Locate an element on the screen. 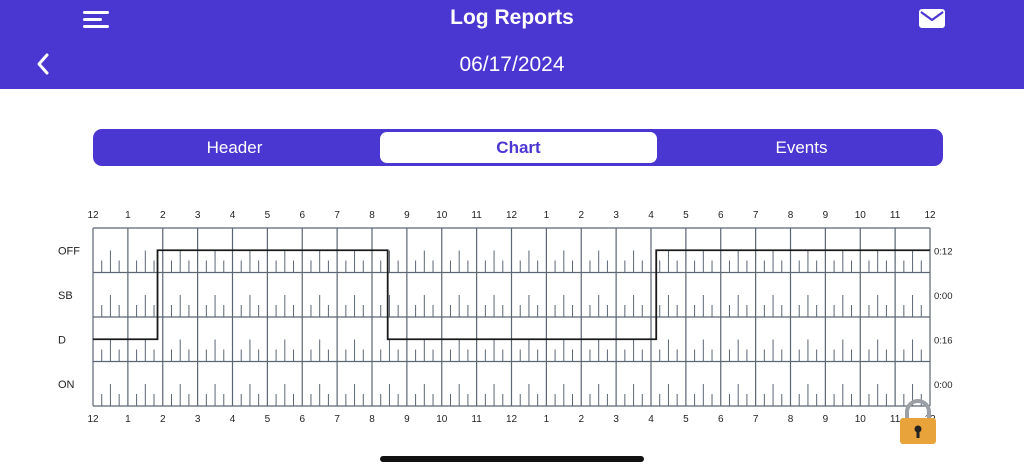 The height and width of the screenshot is (472, 1024). status-row-label: OFF is located at coordinates (69, 251).